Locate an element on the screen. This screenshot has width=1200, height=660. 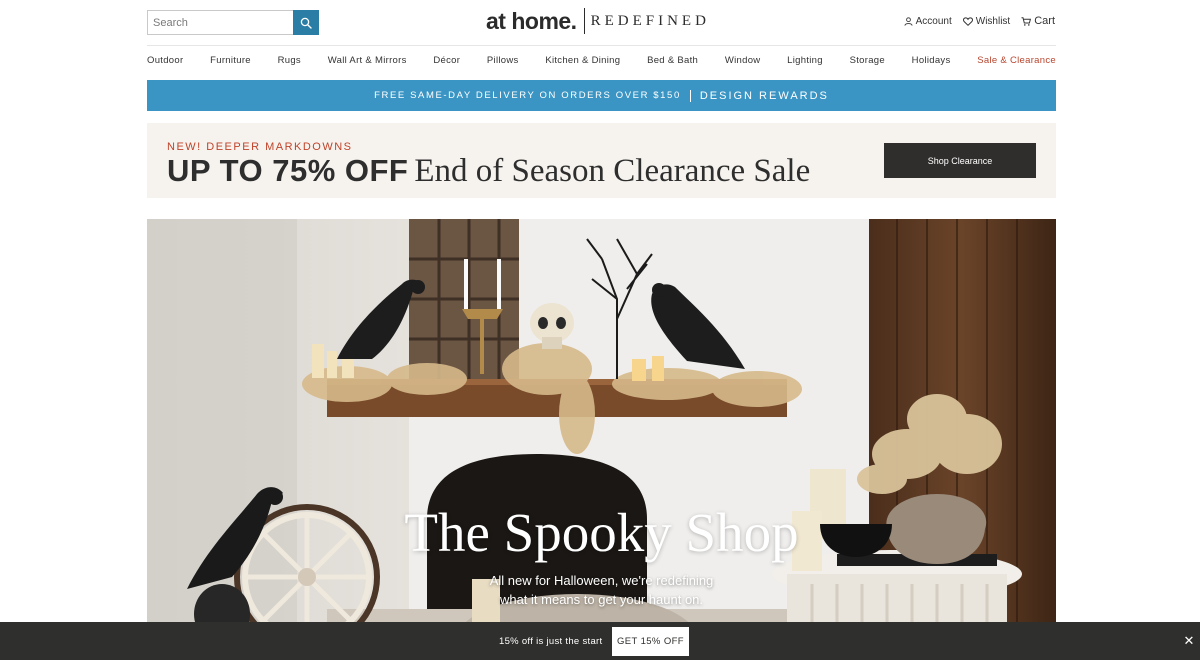
offer-text: 15% off is just the start is located at coordinates (551, 641).